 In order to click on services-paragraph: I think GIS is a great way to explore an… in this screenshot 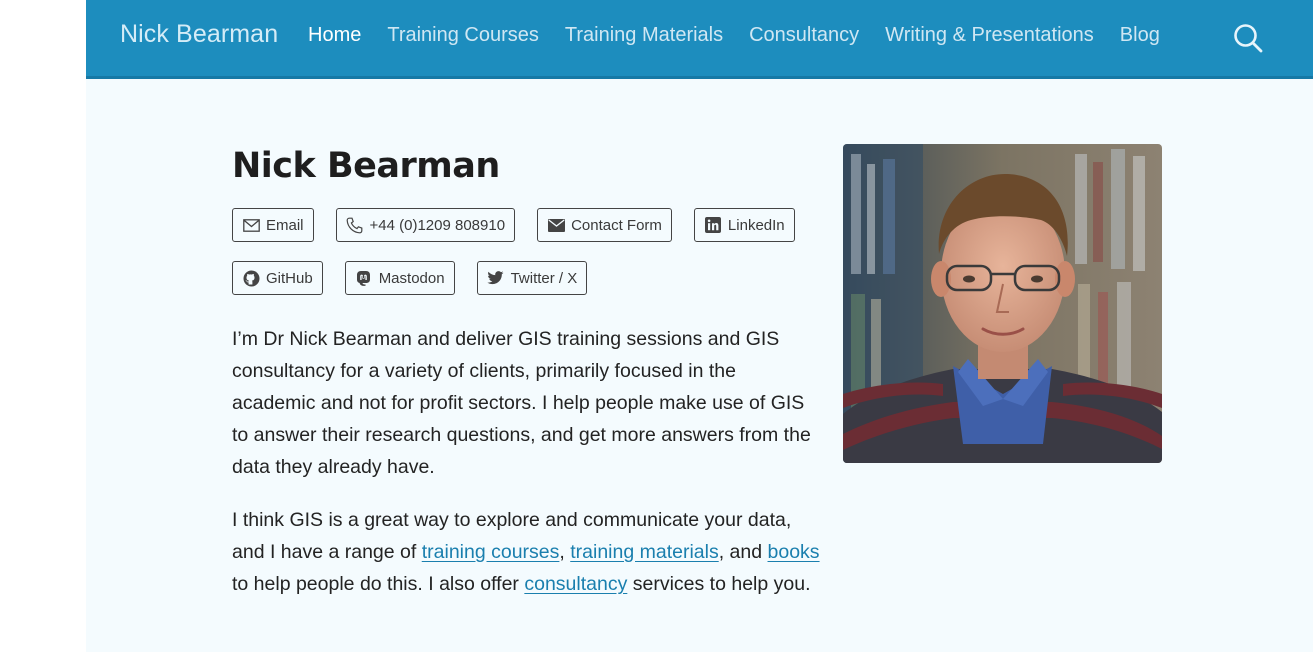, I will do `click(527, 552)`.